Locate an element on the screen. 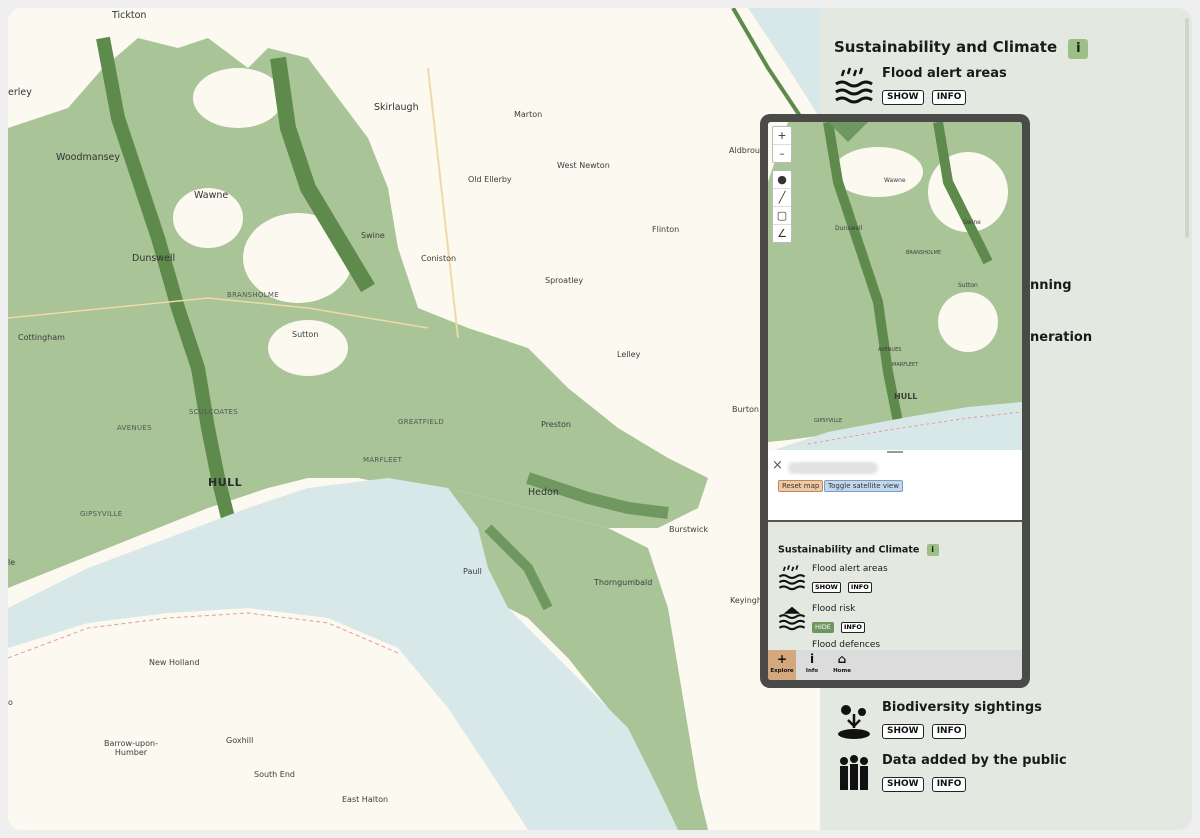 The height and width of the screenshot is (838, 1200). mini-place-label: Wawne is located at coordinates (895, 180).